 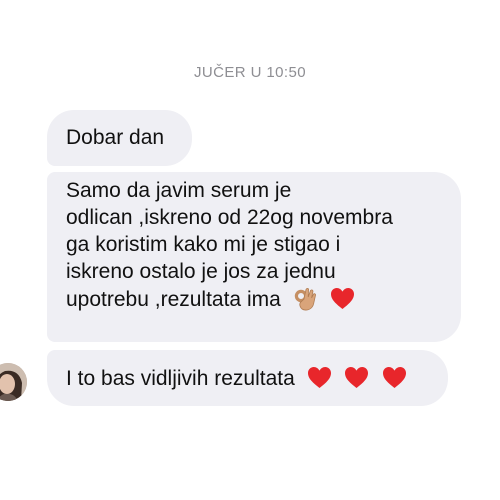 What do you see at coordinates (201, 271) in the screenshot?
I see `message-text-line: iskreno ostalo je jos za jednu` at bounding box center [201, 271].